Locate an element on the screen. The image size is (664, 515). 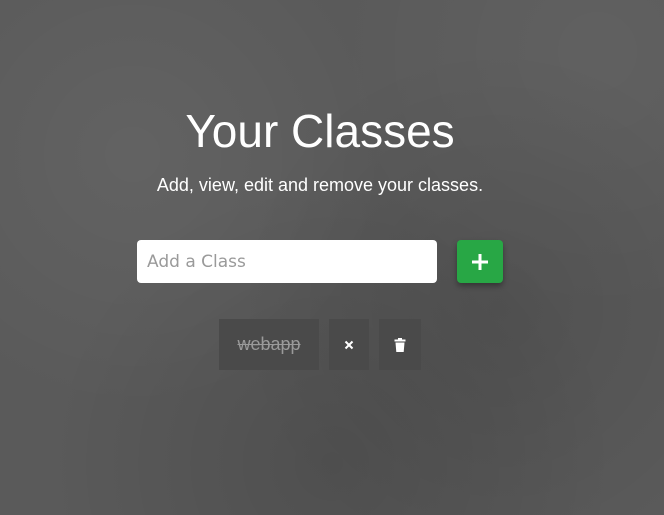
trash-icon is located at coordinates (400, 344).